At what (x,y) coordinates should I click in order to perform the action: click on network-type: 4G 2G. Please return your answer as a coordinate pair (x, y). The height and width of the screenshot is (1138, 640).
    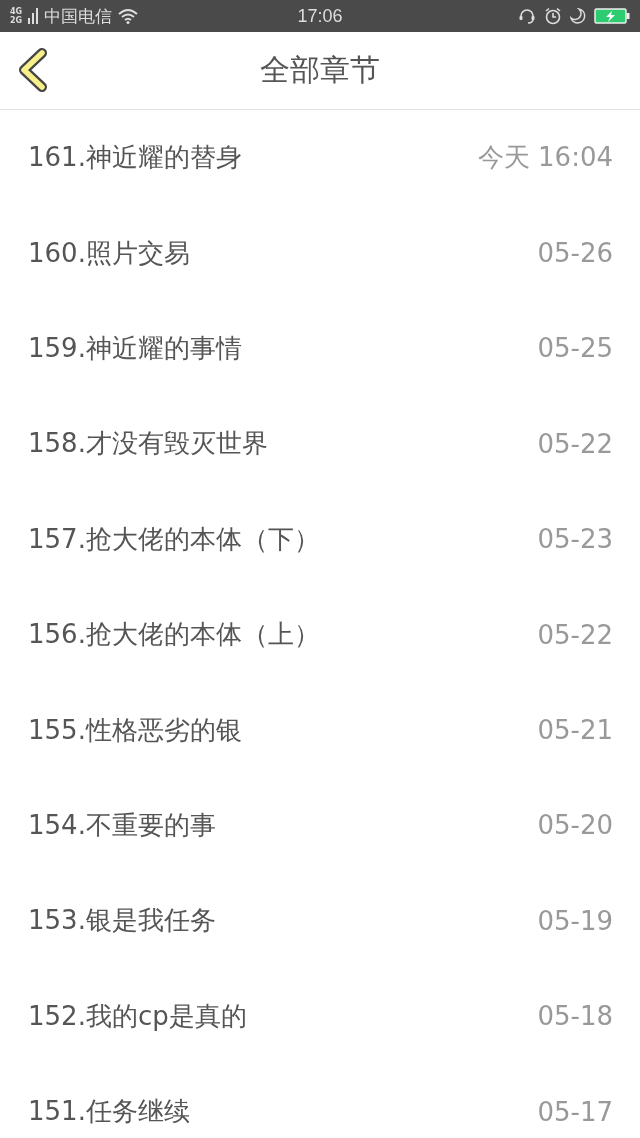
    Looking at the image, I should click on (16, 16).